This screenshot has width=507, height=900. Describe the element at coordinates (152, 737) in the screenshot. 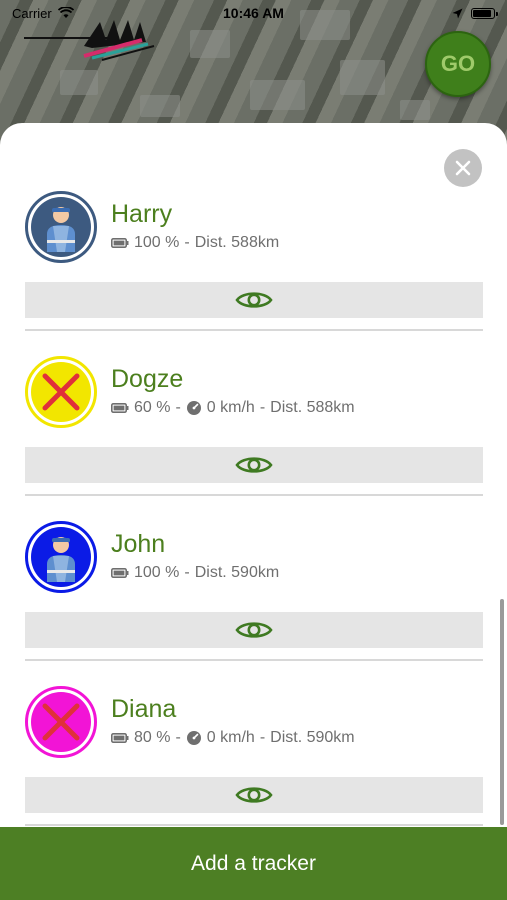

I see `battery-level: 80 %` at that location.